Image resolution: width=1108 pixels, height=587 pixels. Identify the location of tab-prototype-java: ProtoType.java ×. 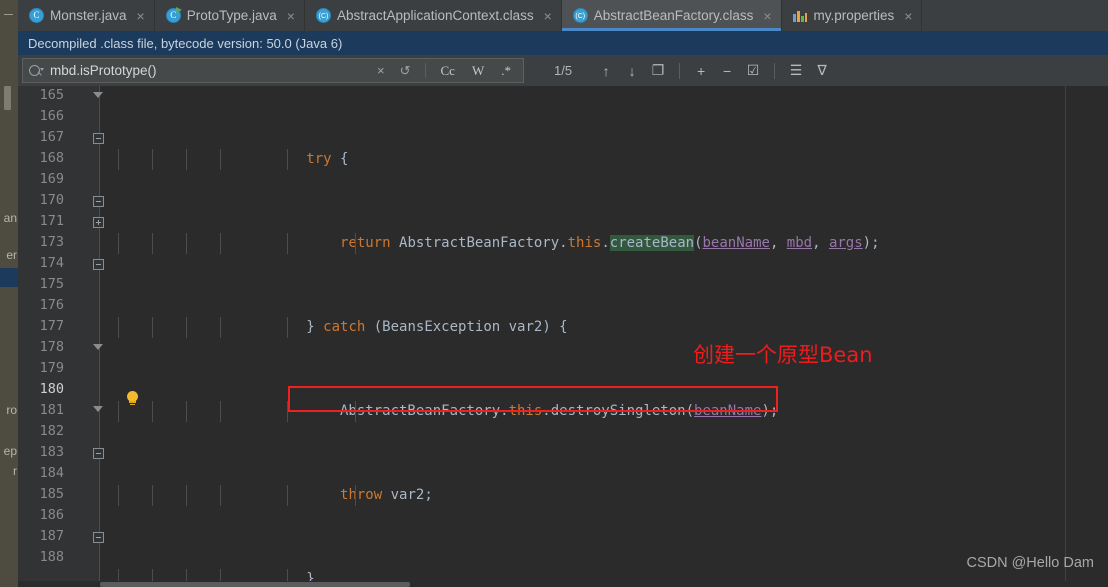
(229, 15).